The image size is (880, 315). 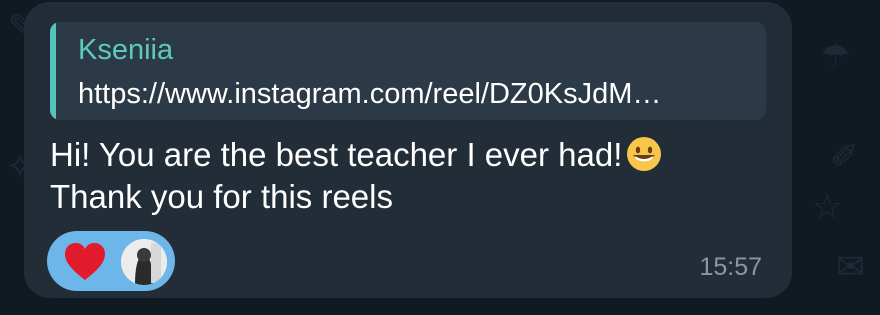 I want to click on doodle-icon: ✐, so click(x=844, y=157).